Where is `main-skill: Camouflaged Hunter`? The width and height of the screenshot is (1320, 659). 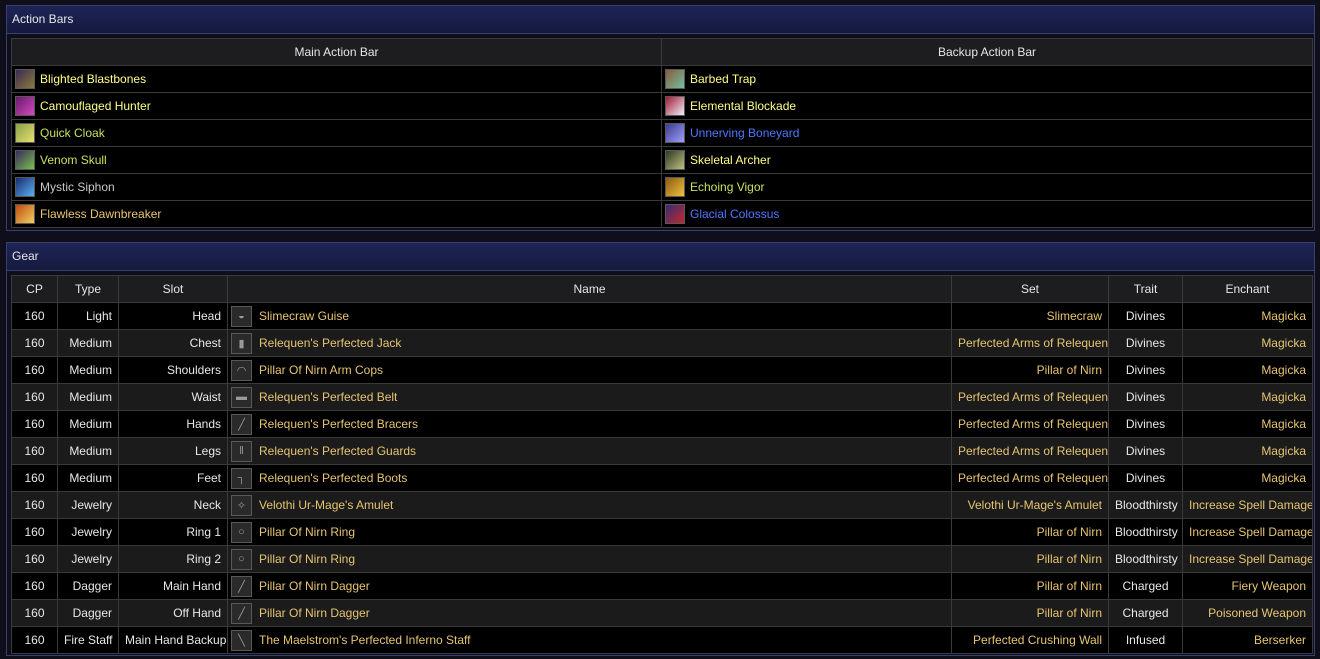
main-skill: Camouflaged Hunter is located at coordinates (336, 106).